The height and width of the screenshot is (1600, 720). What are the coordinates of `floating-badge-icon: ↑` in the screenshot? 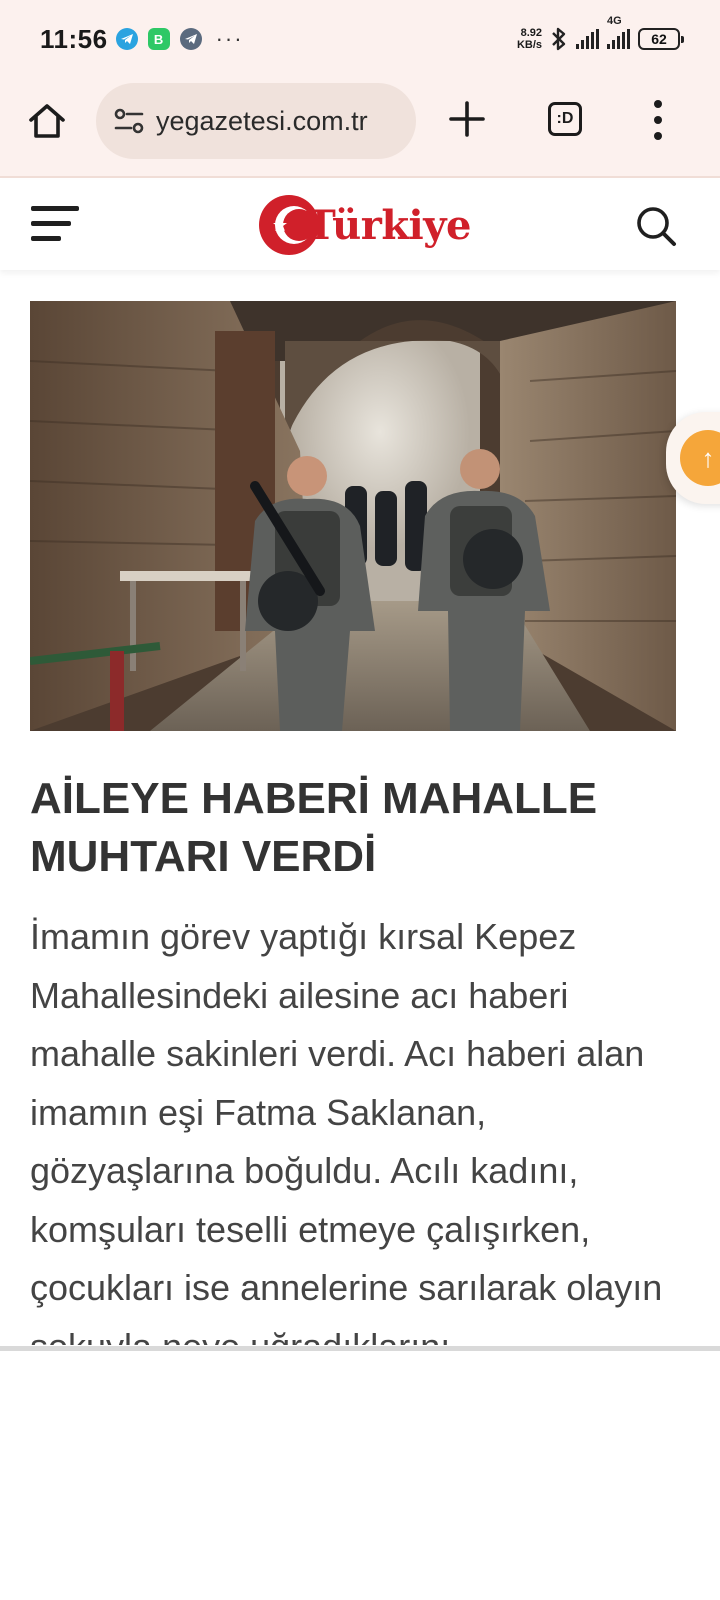 It's located at (700, 458).